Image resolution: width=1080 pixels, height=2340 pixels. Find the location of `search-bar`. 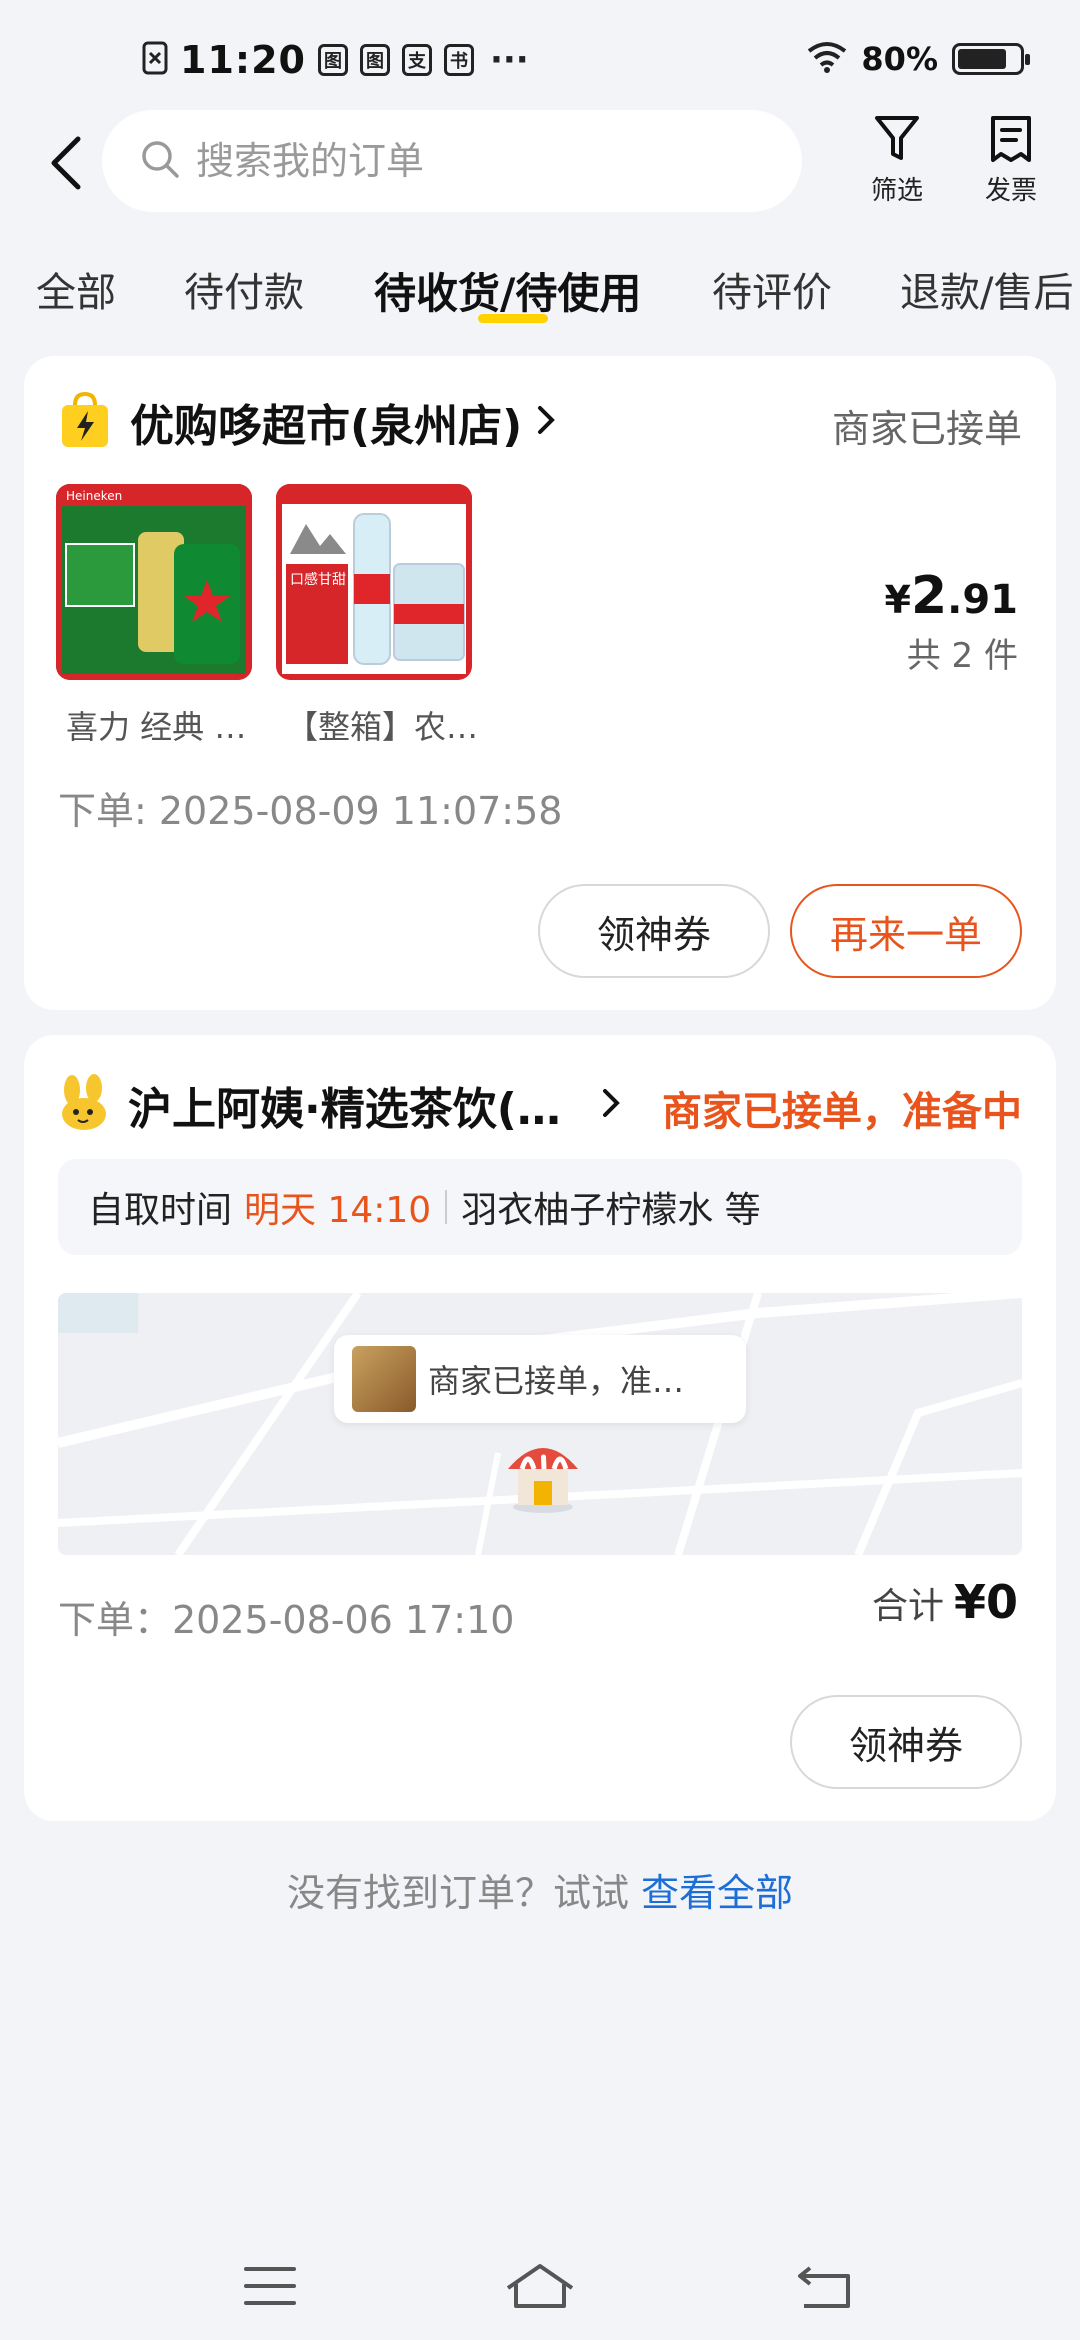

search-bar is located at coordinates (452, 161).